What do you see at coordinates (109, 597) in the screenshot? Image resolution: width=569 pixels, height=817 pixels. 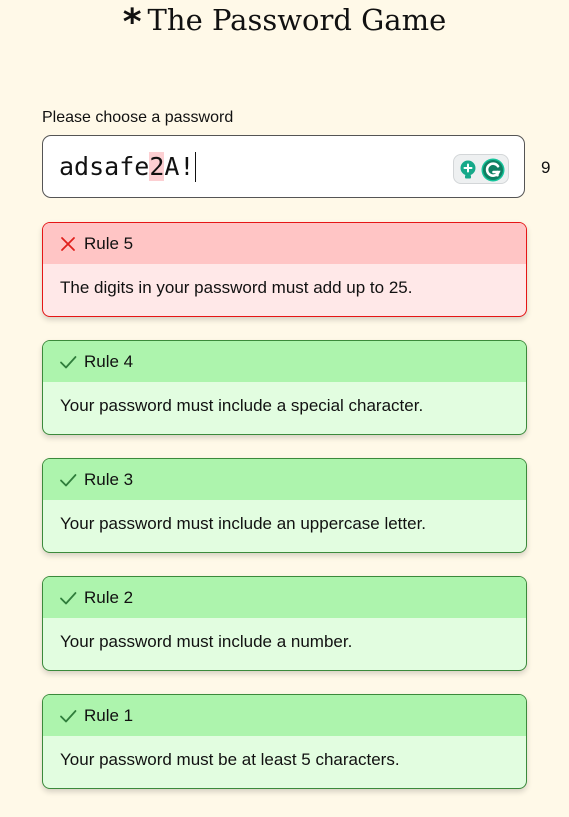 I see `rule-2-title: Rule 2` at bounding box center [109, 597].